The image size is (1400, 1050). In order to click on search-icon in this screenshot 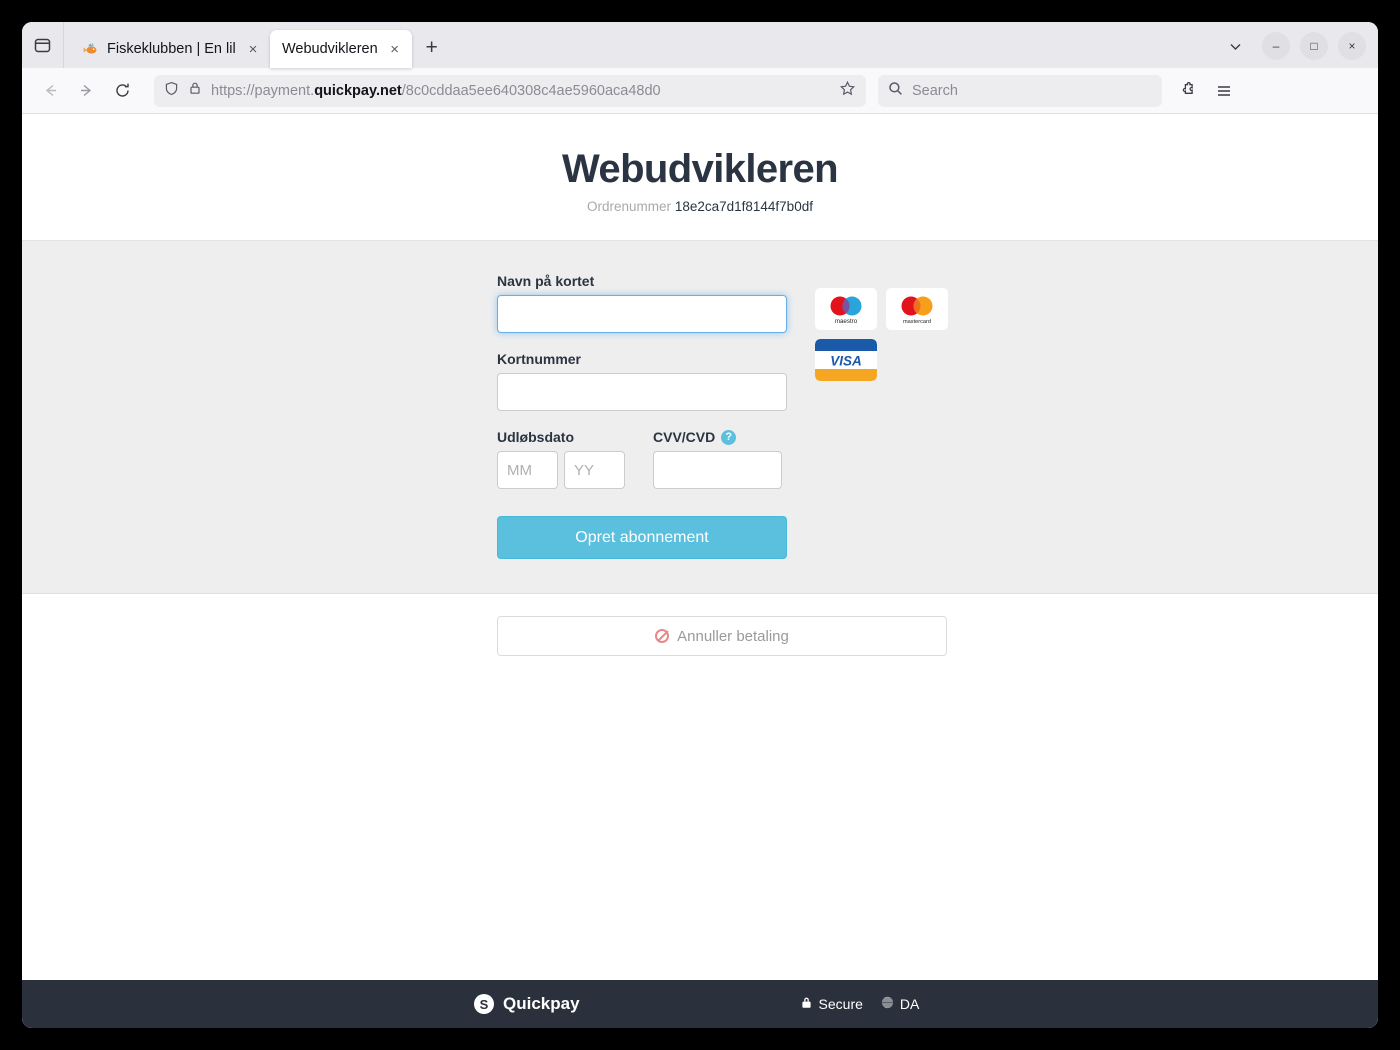, I will do `click(895, 91)`.